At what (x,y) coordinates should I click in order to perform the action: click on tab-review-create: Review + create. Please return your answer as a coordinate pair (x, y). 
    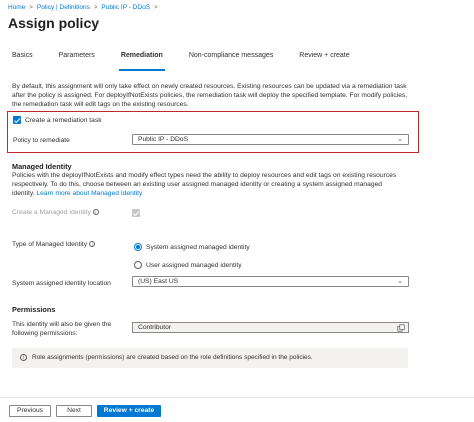
    Looking at the image, I should click on (324, 59).